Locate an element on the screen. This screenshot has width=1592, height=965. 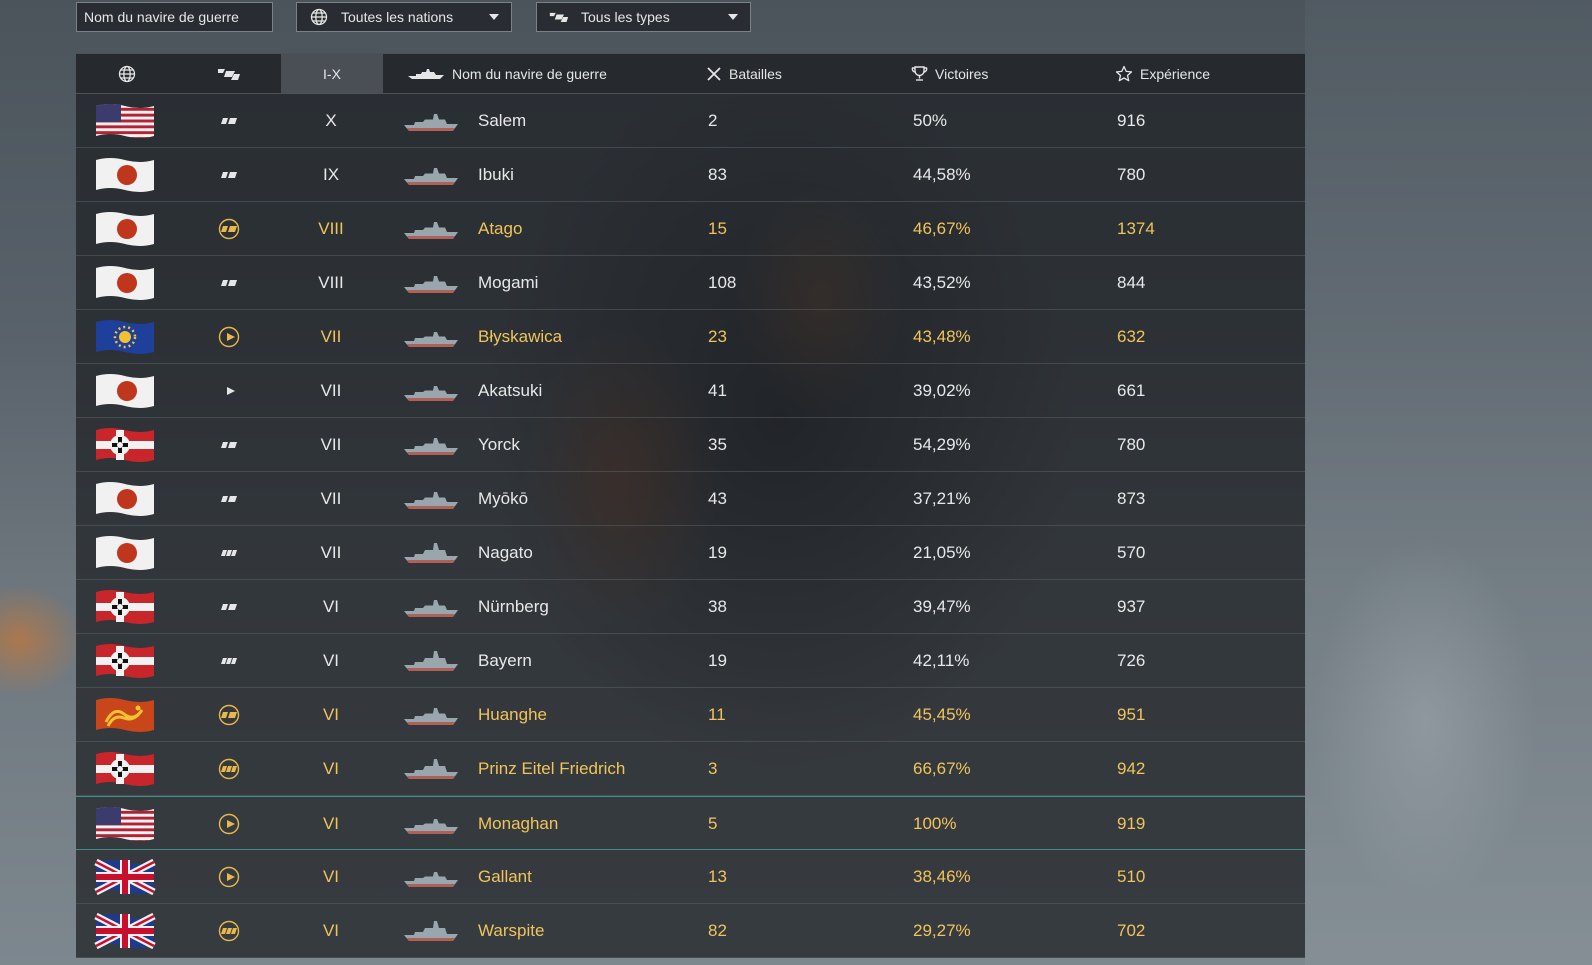
table-row: VI Bayern 19 42,11% 726 is located at coordinates (690, 661).